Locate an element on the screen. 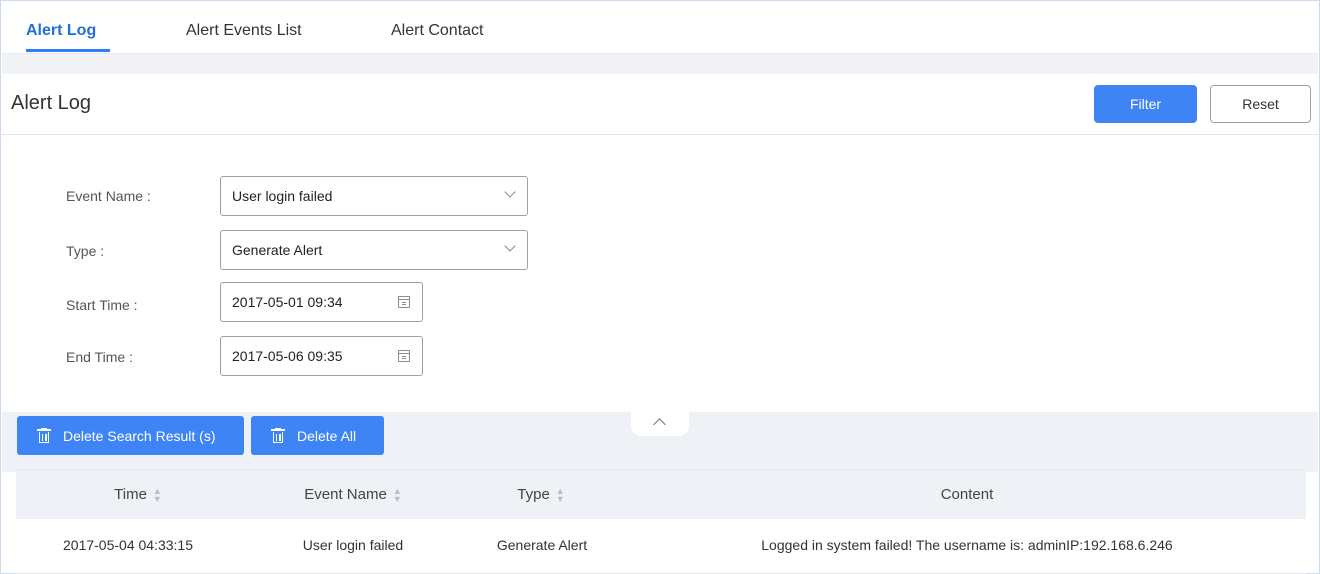 The width and height of the screenshot is (1320, 574). column-header-content: Content is located at coordinates (967, 494).